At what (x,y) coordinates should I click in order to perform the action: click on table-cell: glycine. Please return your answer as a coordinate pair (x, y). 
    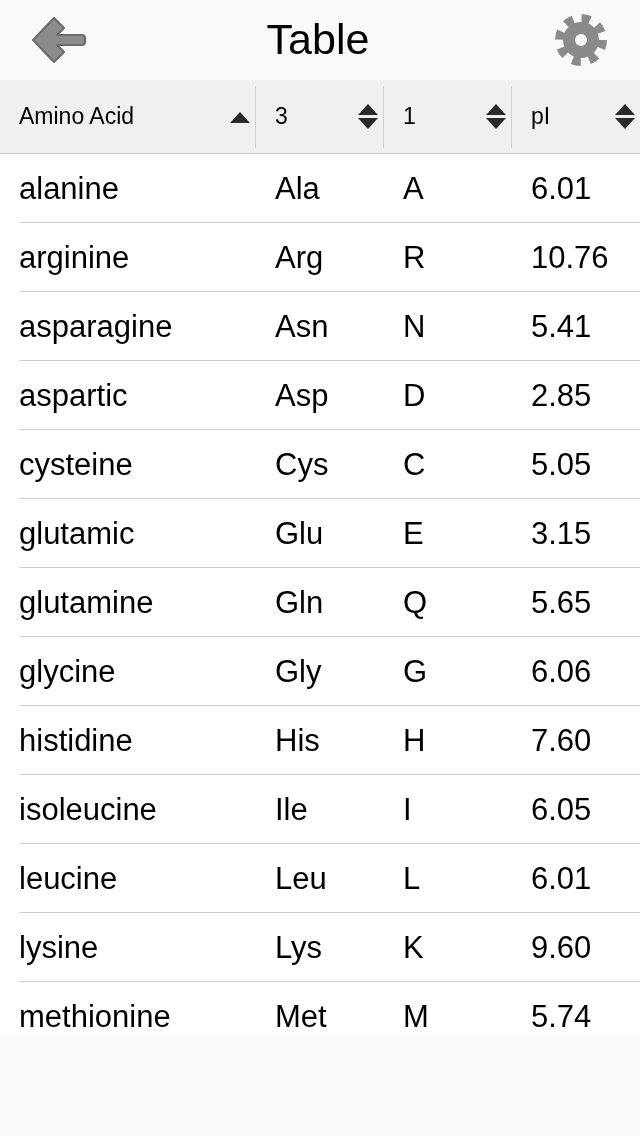
    Looking at the image, I should click on (67, 671).